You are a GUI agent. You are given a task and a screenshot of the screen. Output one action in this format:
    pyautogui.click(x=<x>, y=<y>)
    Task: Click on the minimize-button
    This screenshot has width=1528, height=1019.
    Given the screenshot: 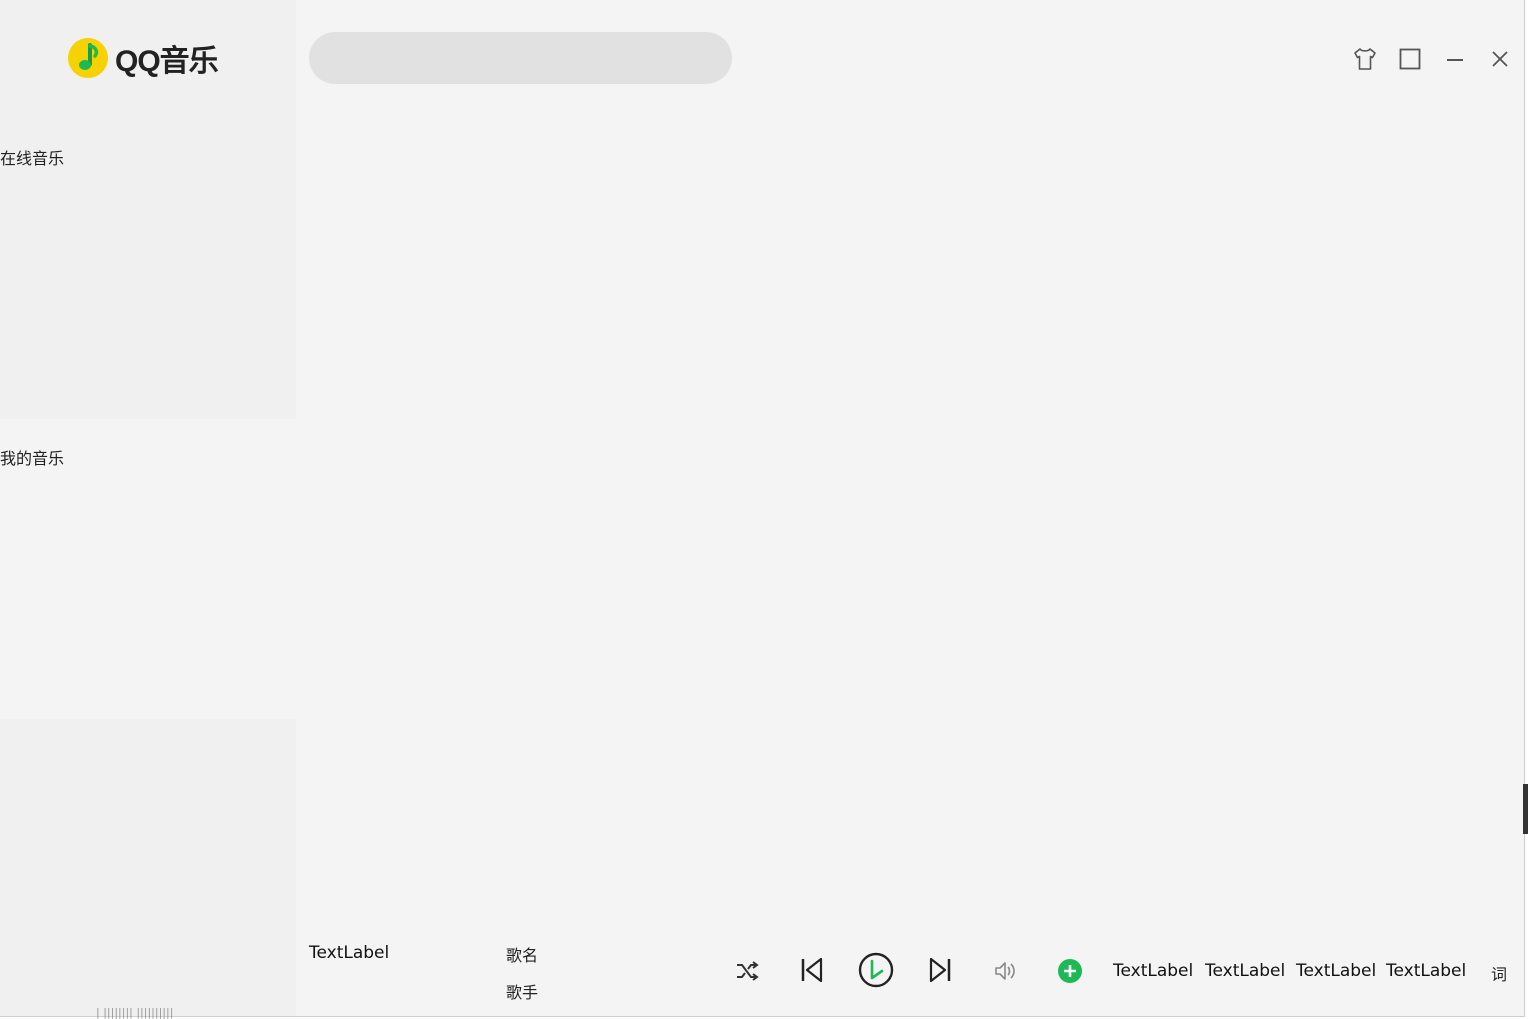 What is the action you would take?
    pyautogui.click(x=1455, y=59)
    